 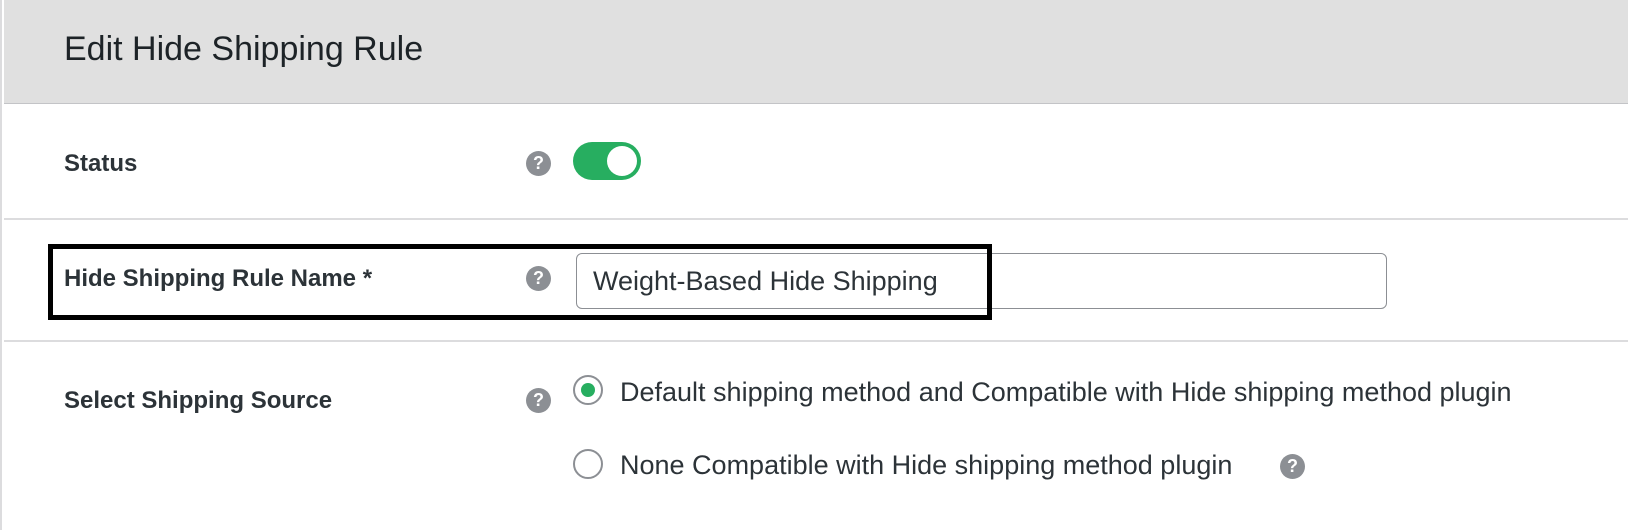 I want to click on radio-selected-dot, so click(x=588, y=390).